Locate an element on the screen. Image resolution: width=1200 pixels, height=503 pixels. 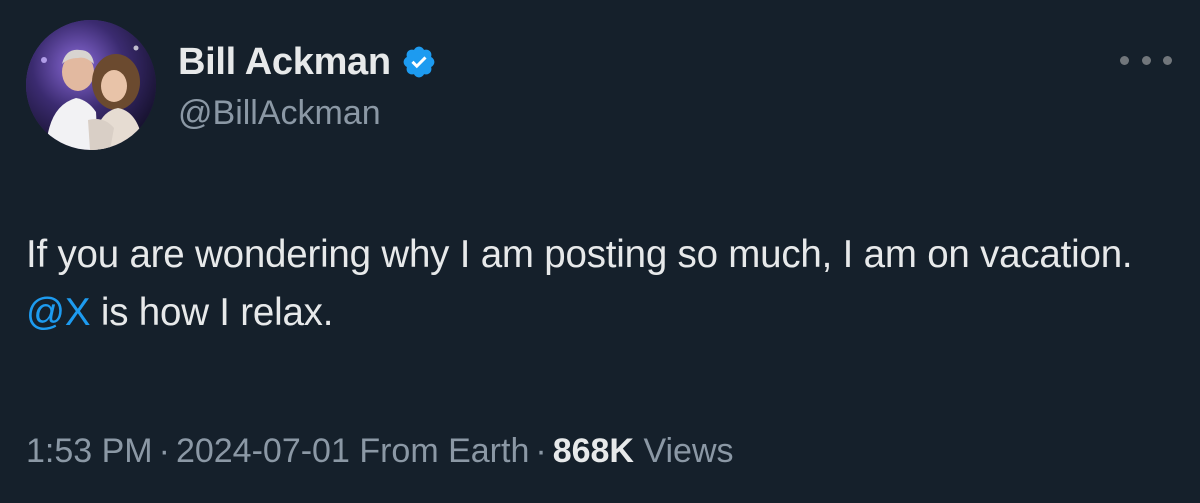
avatar-photo is located at coordinates (91, 85).